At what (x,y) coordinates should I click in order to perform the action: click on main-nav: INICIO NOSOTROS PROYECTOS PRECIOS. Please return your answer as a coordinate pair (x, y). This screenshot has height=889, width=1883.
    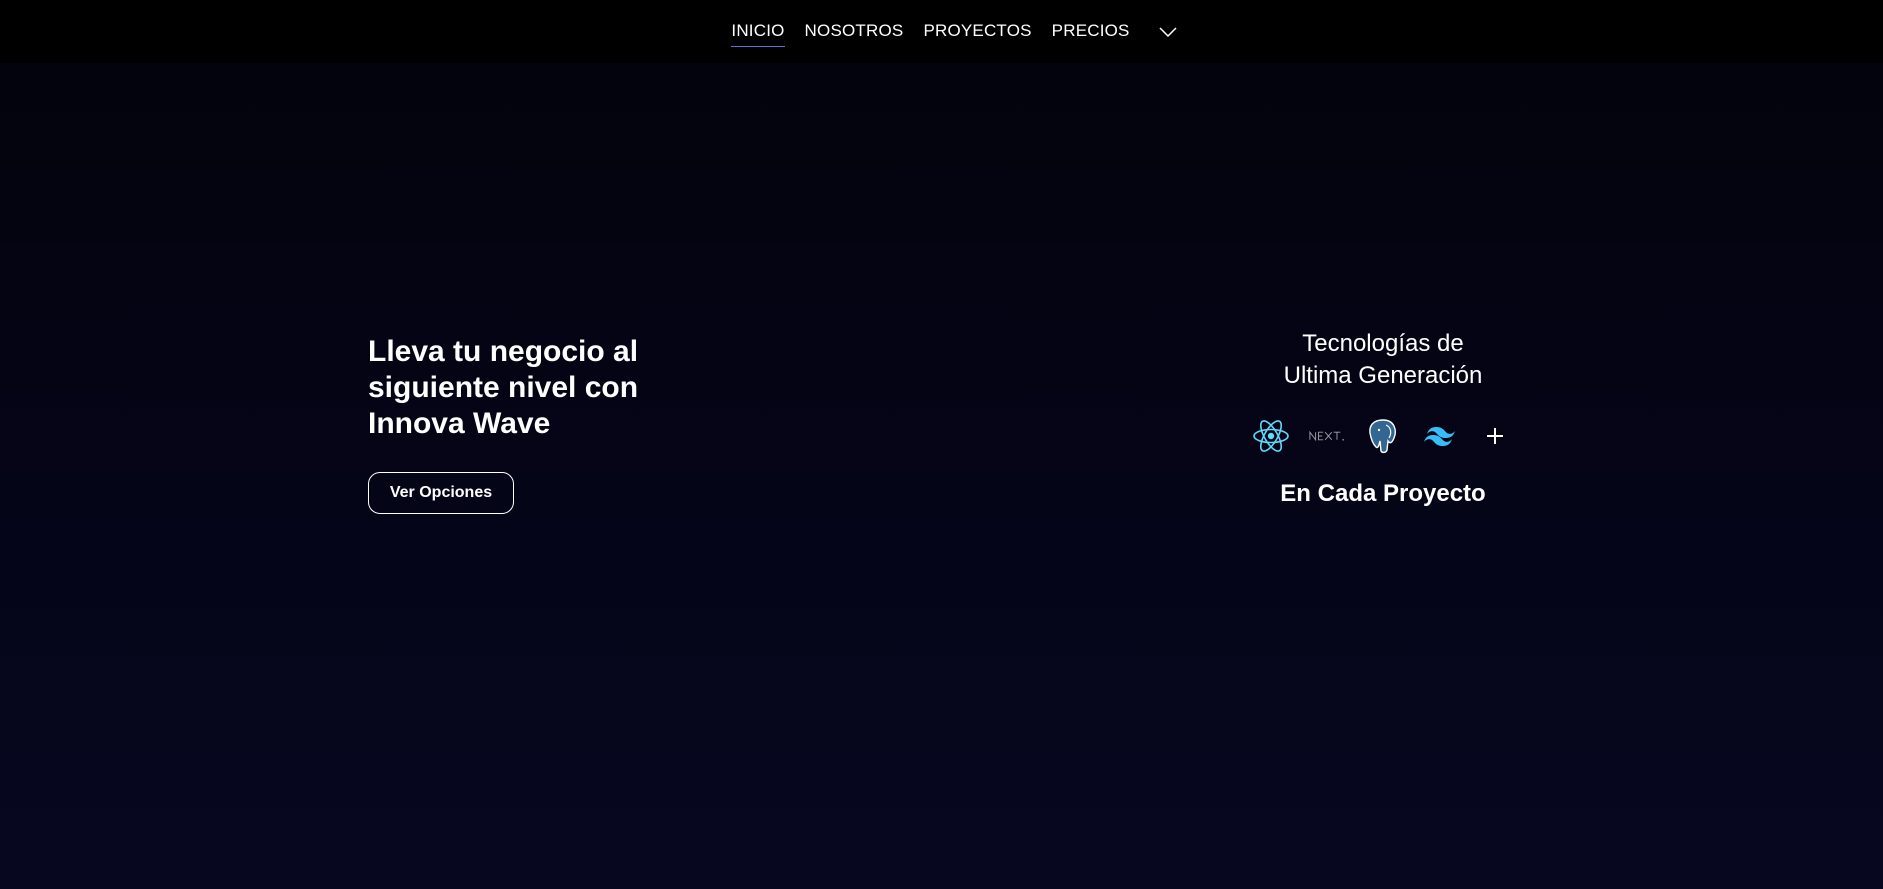
    Looking at the image, I should click on (954, 33).